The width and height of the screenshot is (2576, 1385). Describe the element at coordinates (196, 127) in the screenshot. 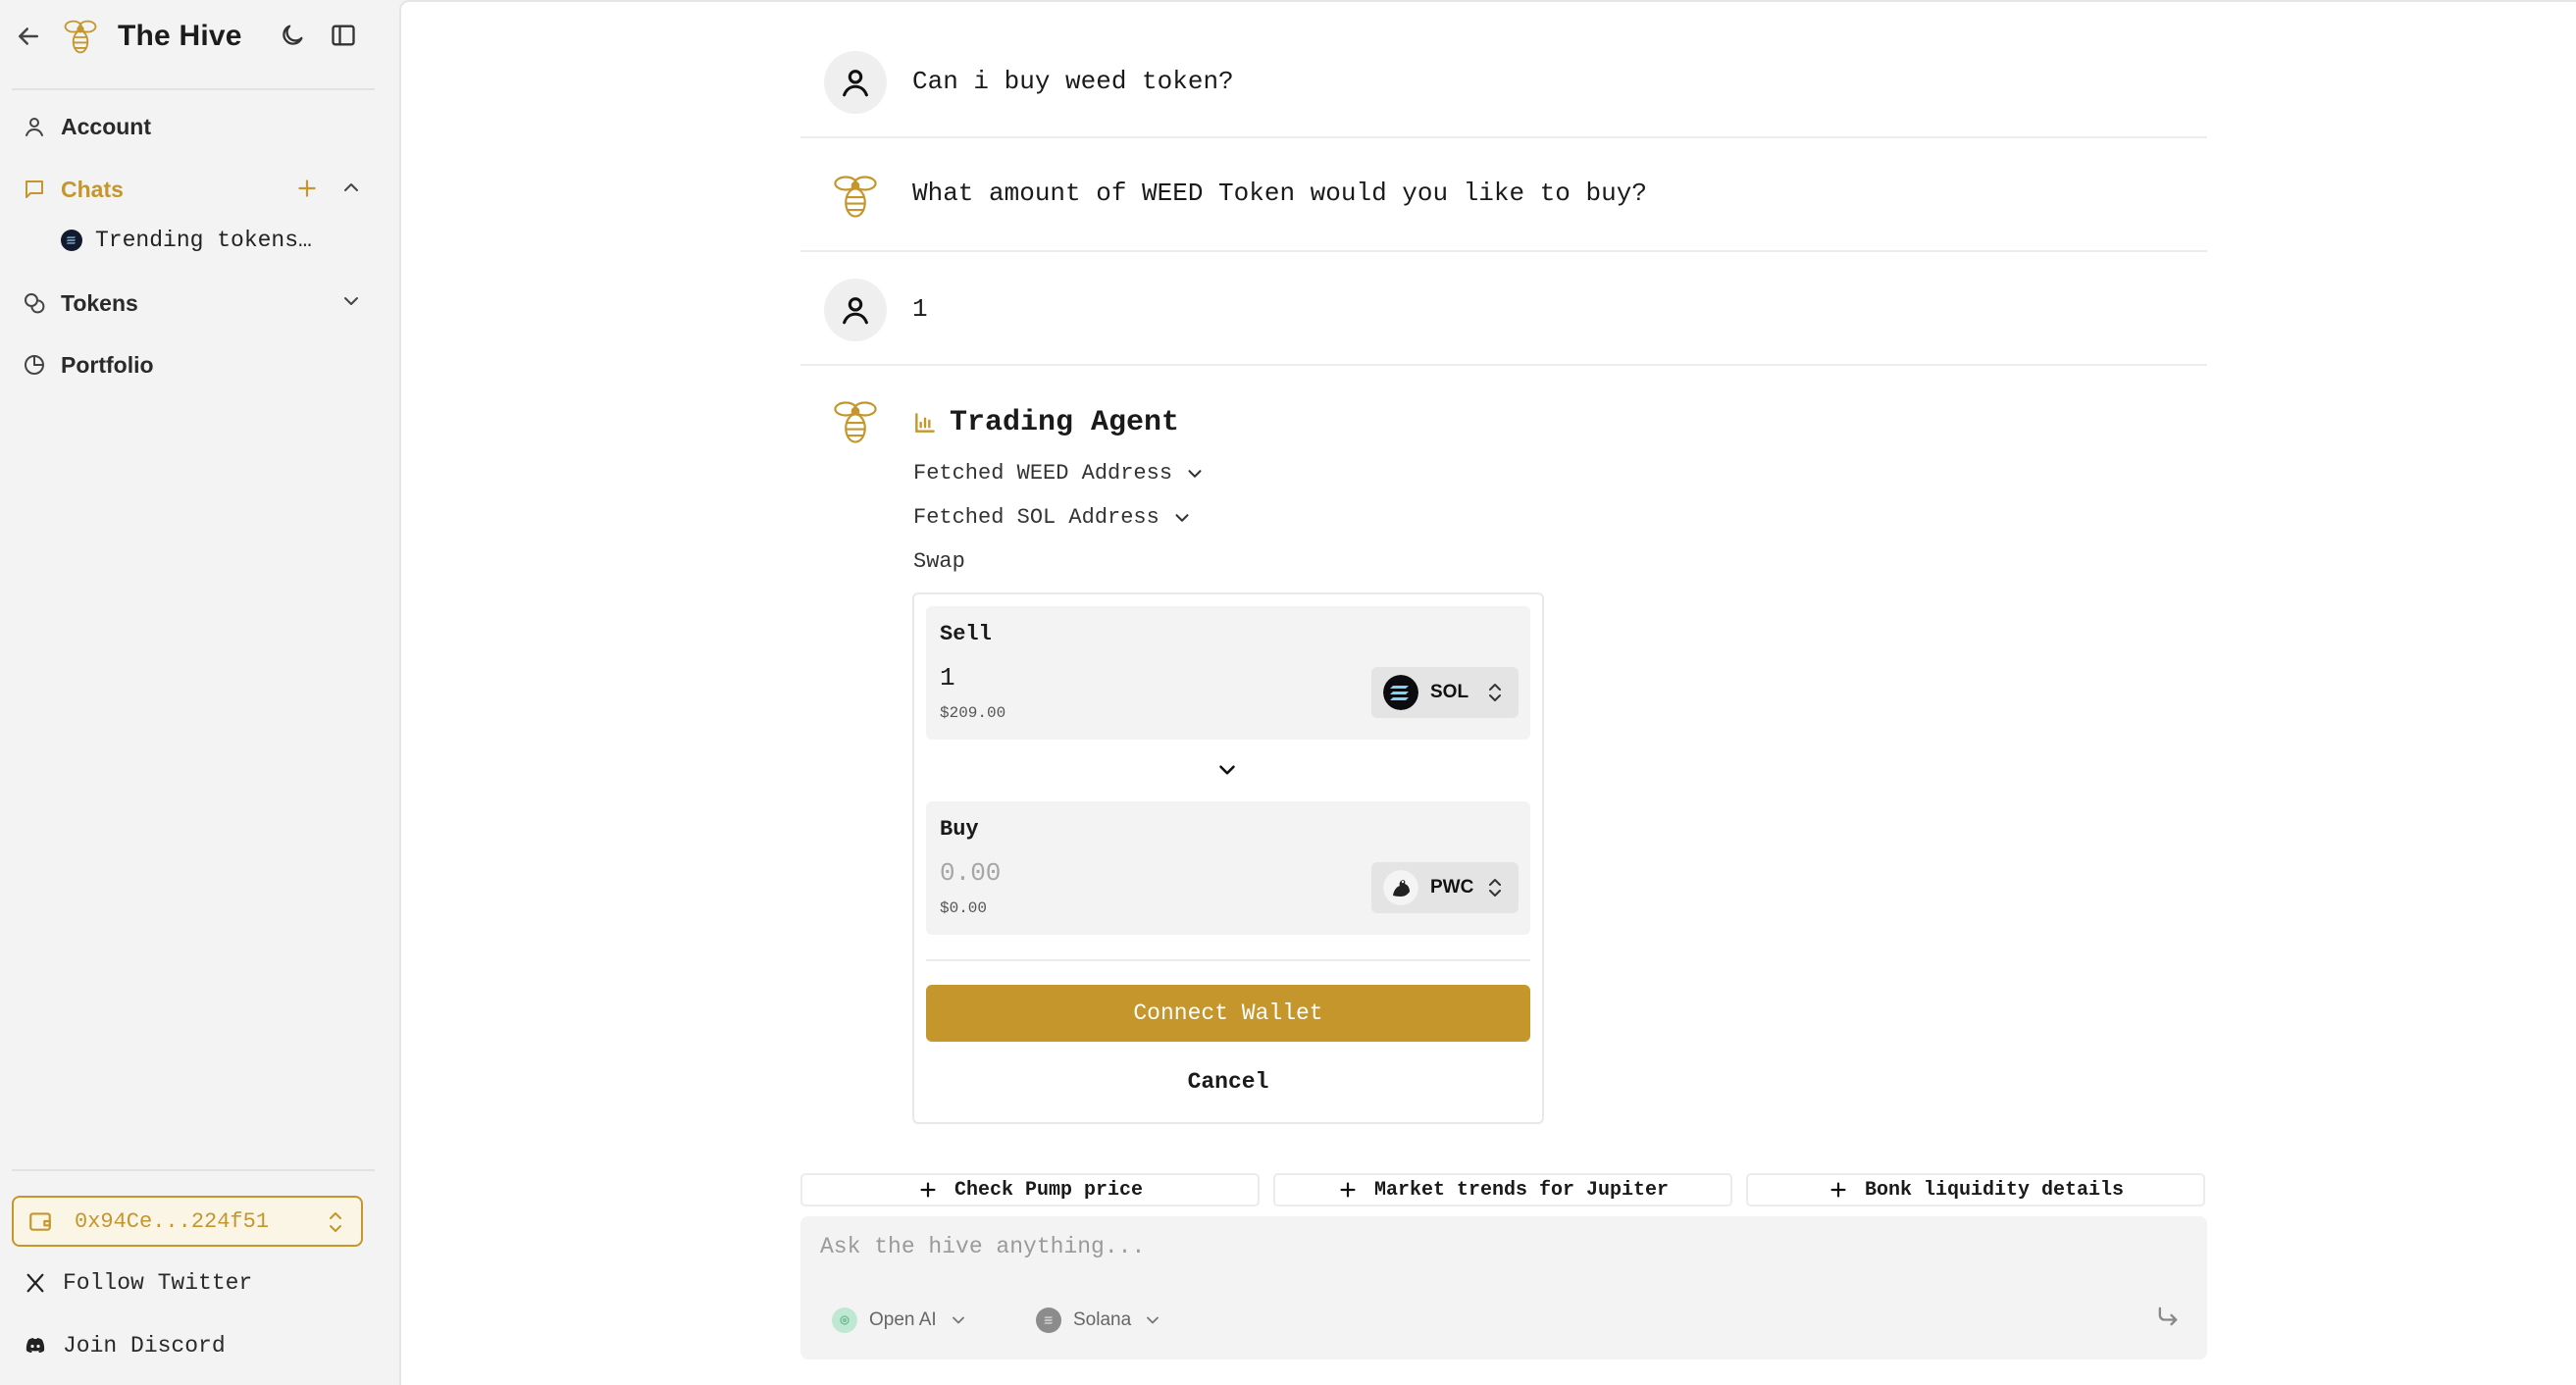

I see `sidebar-item-account: Account` at that location.